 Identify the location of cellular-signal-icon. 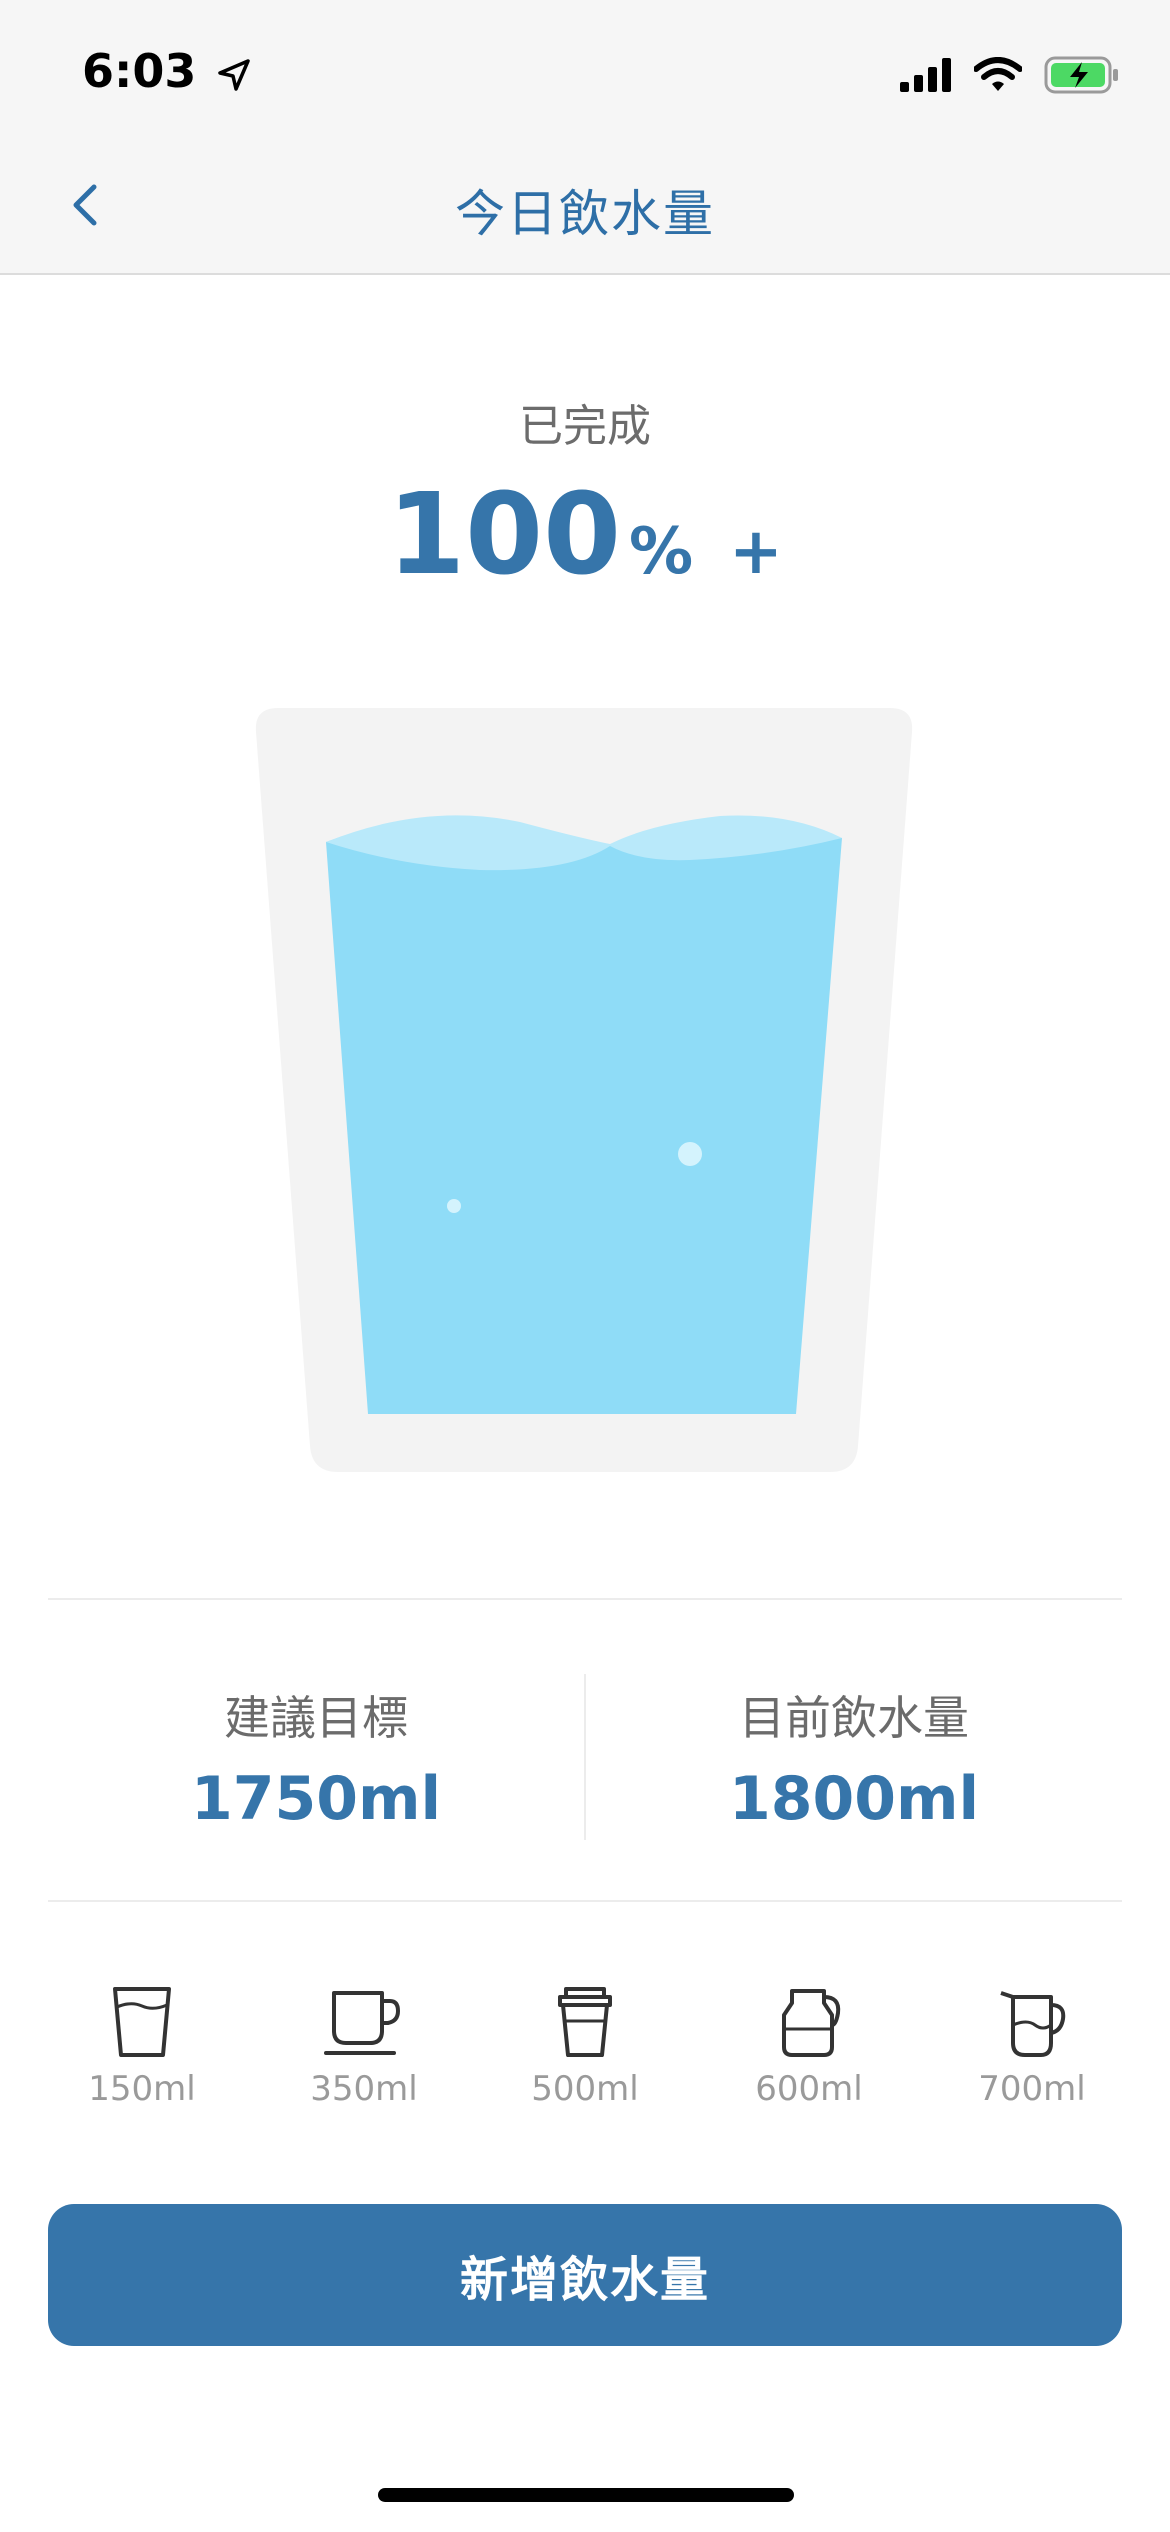
(925, 75).